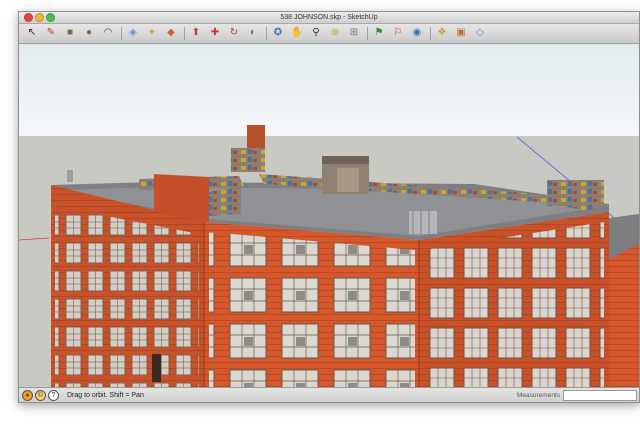  I want to click on tape-measure-tool-icon: ✦, so click(152, 33).